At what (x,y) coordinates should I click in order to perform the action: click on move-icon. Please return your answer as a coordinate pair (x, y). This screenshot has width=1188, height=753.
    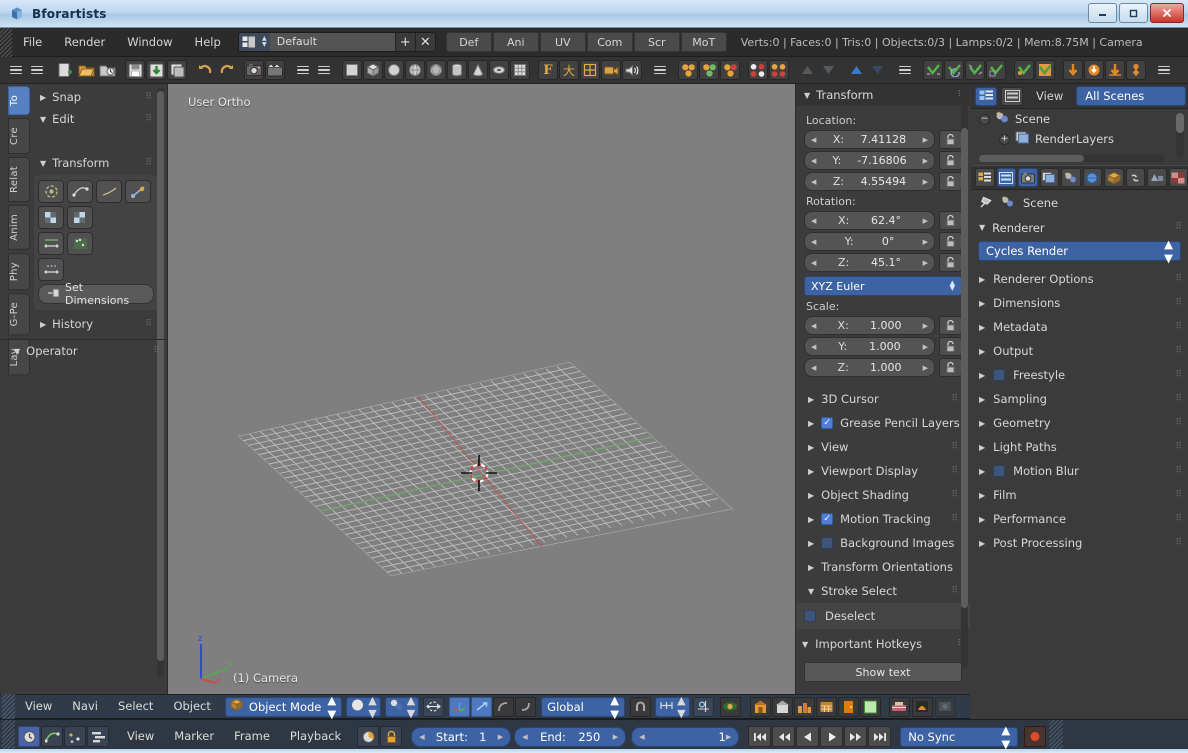
    Looking at the image, I should click on (856, 70).